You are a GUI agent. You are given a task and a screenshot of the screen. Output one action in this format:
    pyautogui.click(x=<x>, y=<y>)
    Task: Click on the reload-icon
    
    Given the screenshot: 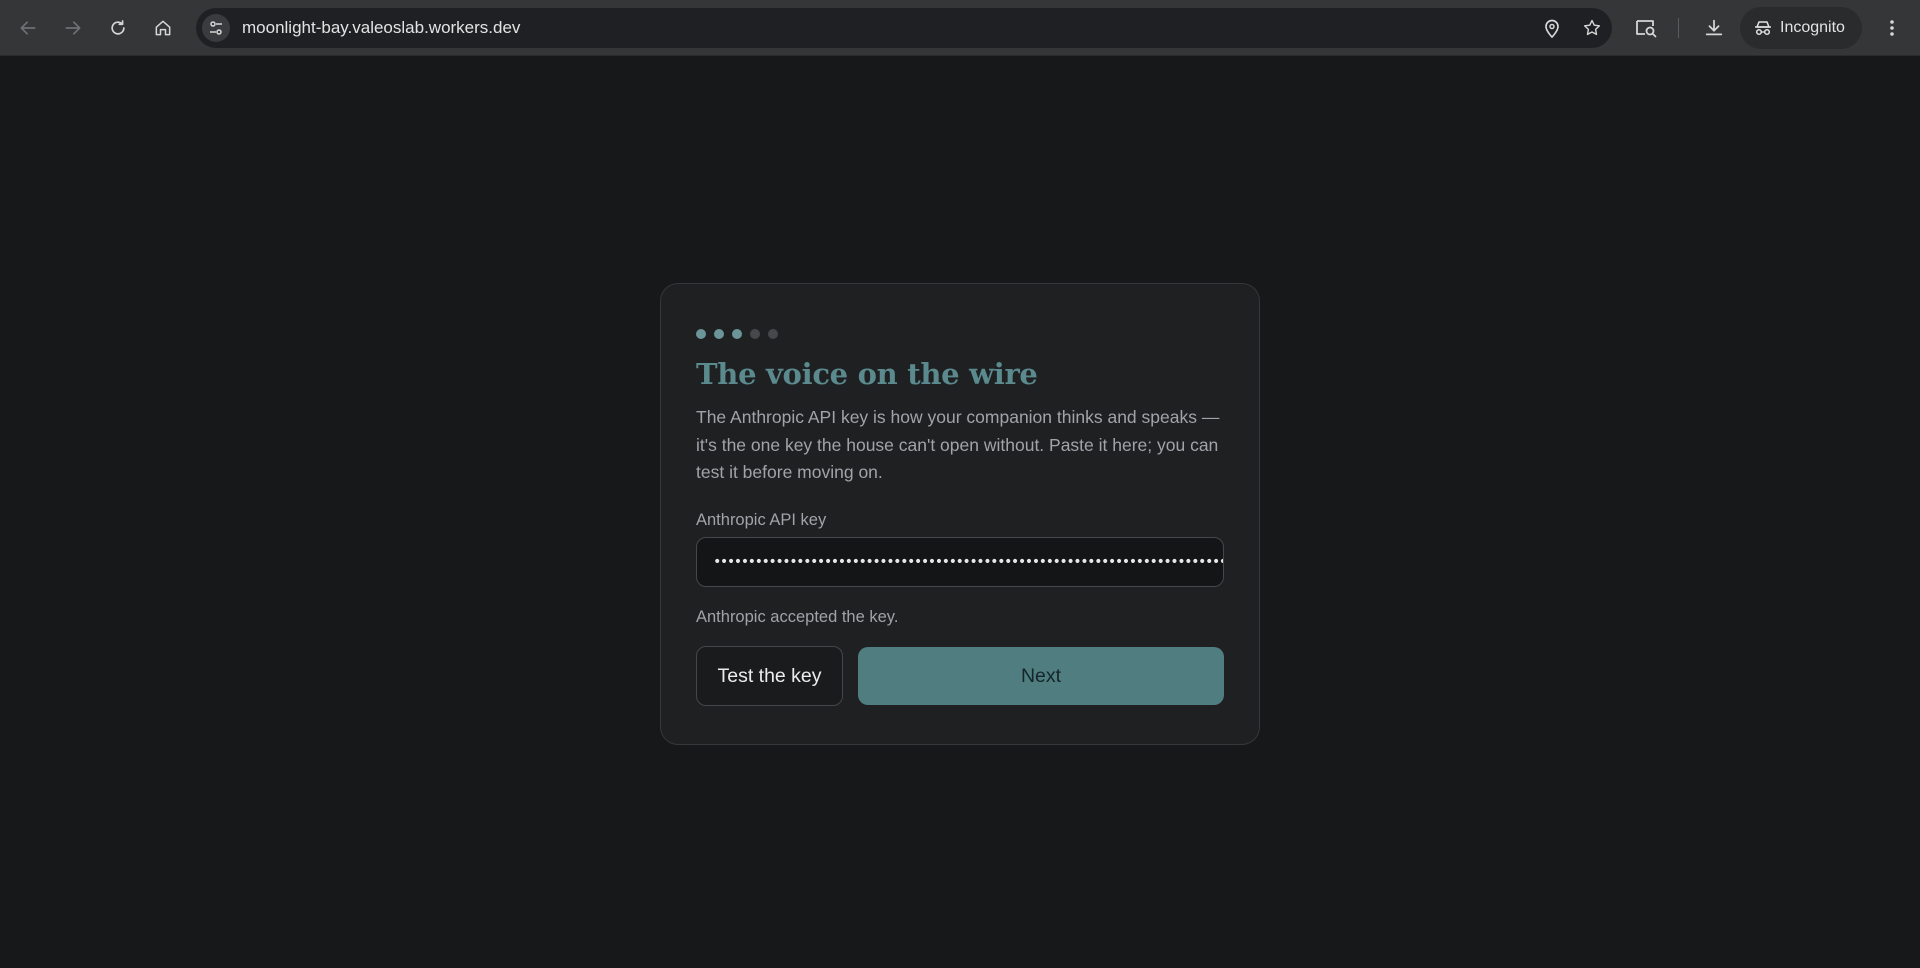 What is the action you would take?
    pyautogui.click(x=118, y=27)
    